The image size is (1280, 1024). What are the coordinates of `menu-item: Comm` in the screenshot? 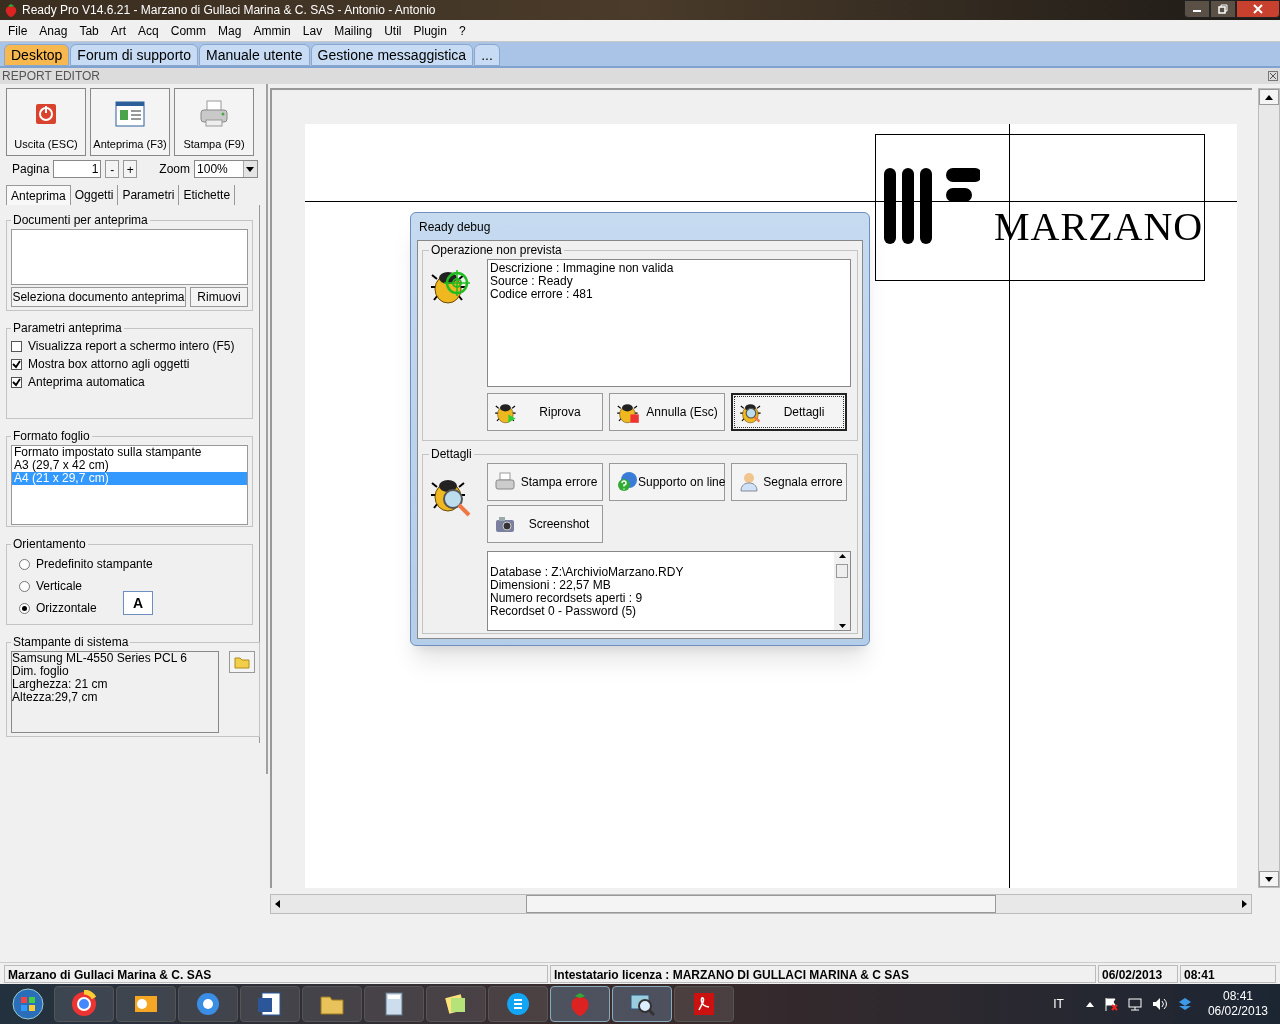 It's located at (188, 30).